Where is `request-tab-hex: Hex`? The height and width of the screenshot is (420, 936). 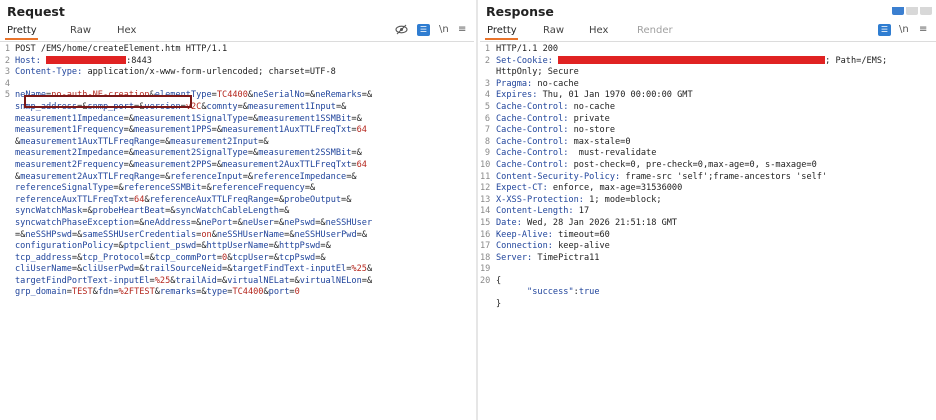
request-tab-hex: Hex is located at coordinates (126, 30).